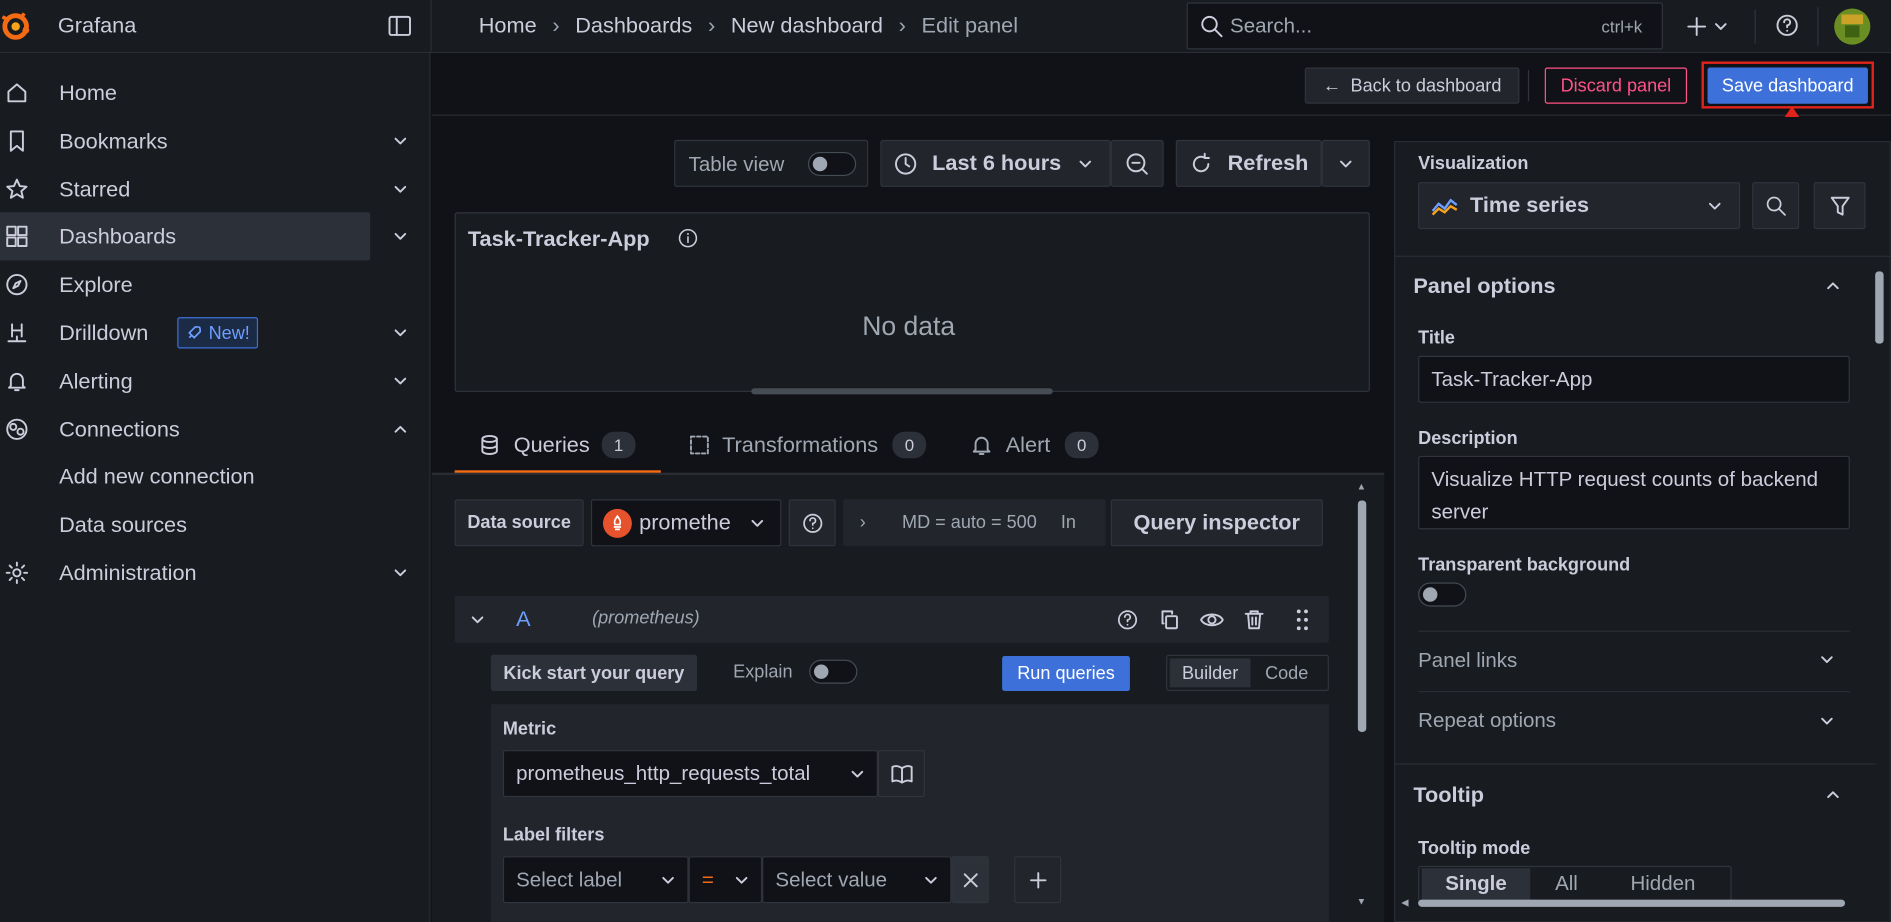 This screenshot has height=922, width=1891. I want to click on drag-handle-icon, so click(1302, 620).